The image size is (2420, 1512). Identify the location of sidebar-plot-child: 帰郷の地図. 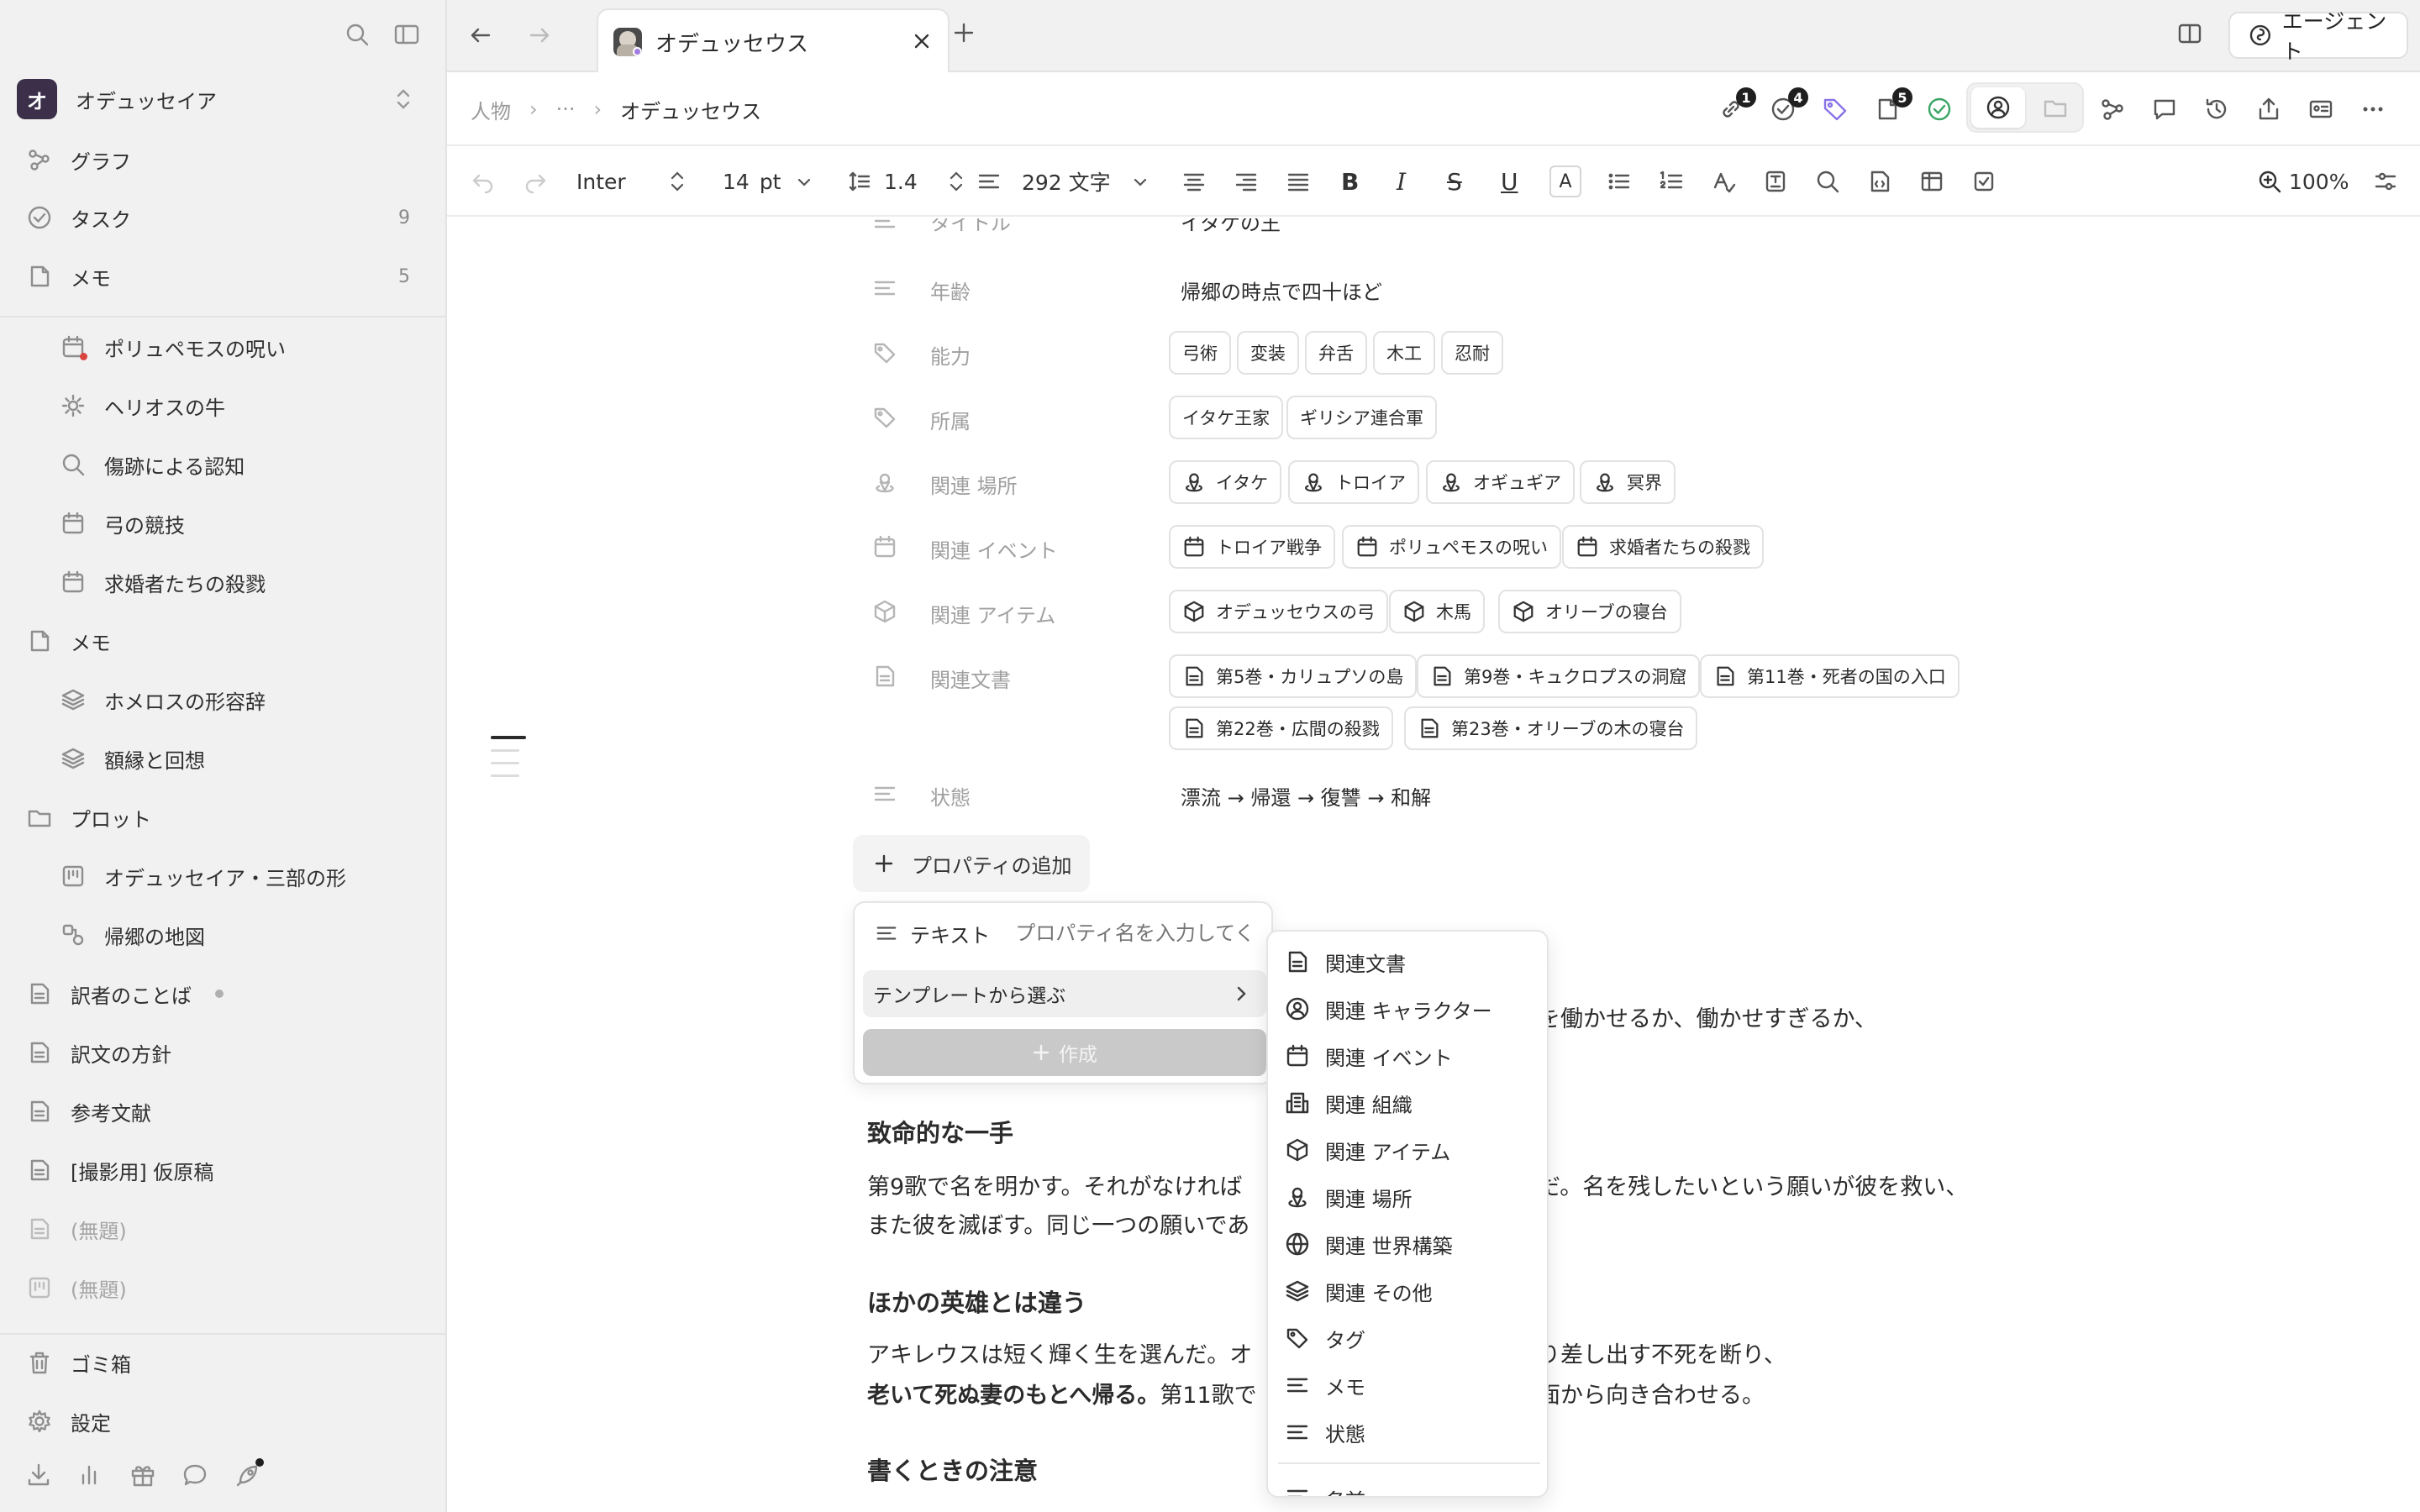
(223, 935).